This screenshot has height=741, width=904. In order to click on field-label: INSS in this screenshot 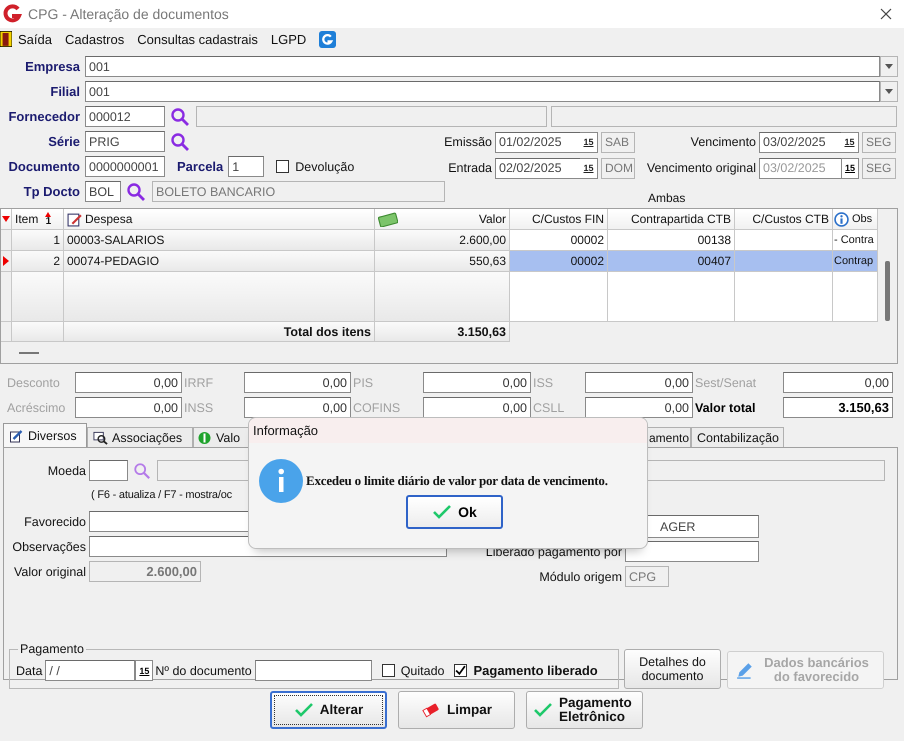, I will do `click(198, 407)`.